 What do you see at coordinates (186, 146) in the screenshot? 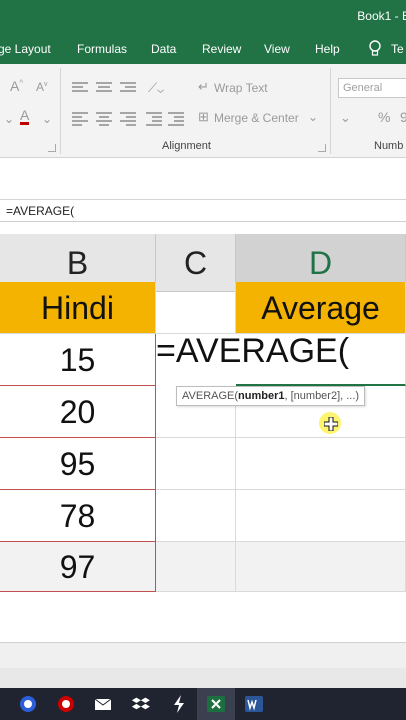
I see `alignment-group-label: Alignment` at bounding box center [186, 146].